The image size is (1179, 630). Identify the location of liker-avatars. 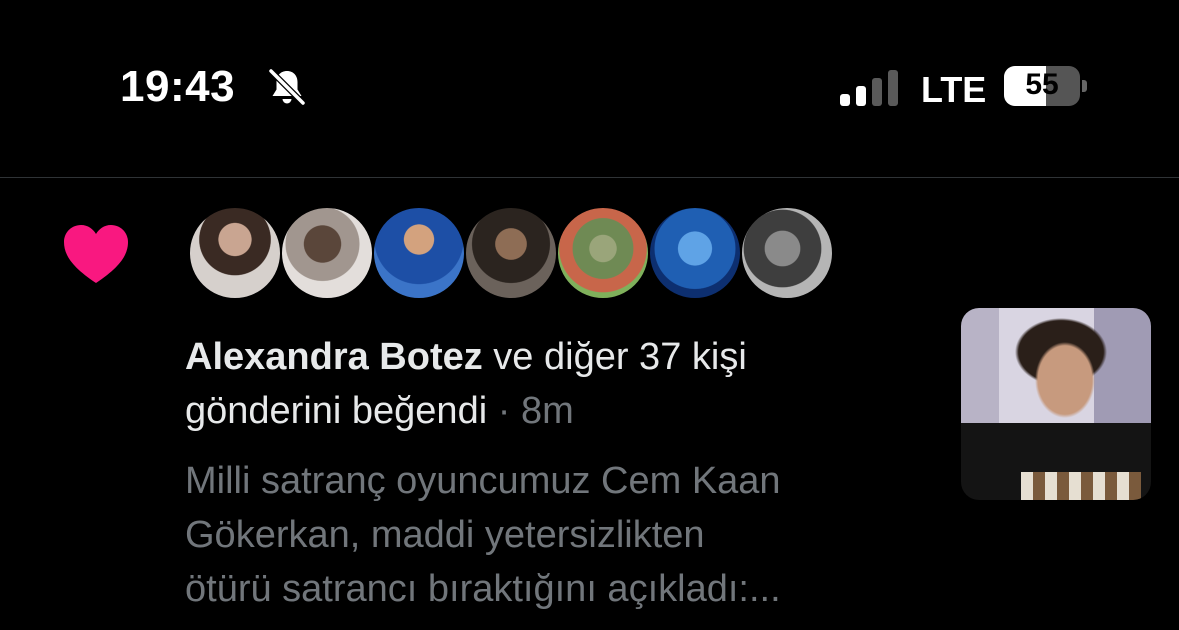
(511, 253).